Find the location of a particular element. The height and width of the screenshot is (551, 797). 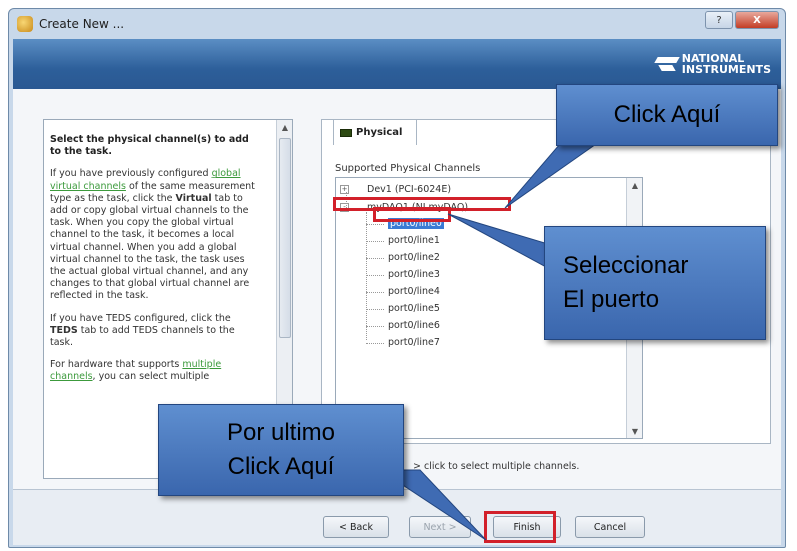

callout-finally-line2: Click Aquí is located at coordinates (281, 466).